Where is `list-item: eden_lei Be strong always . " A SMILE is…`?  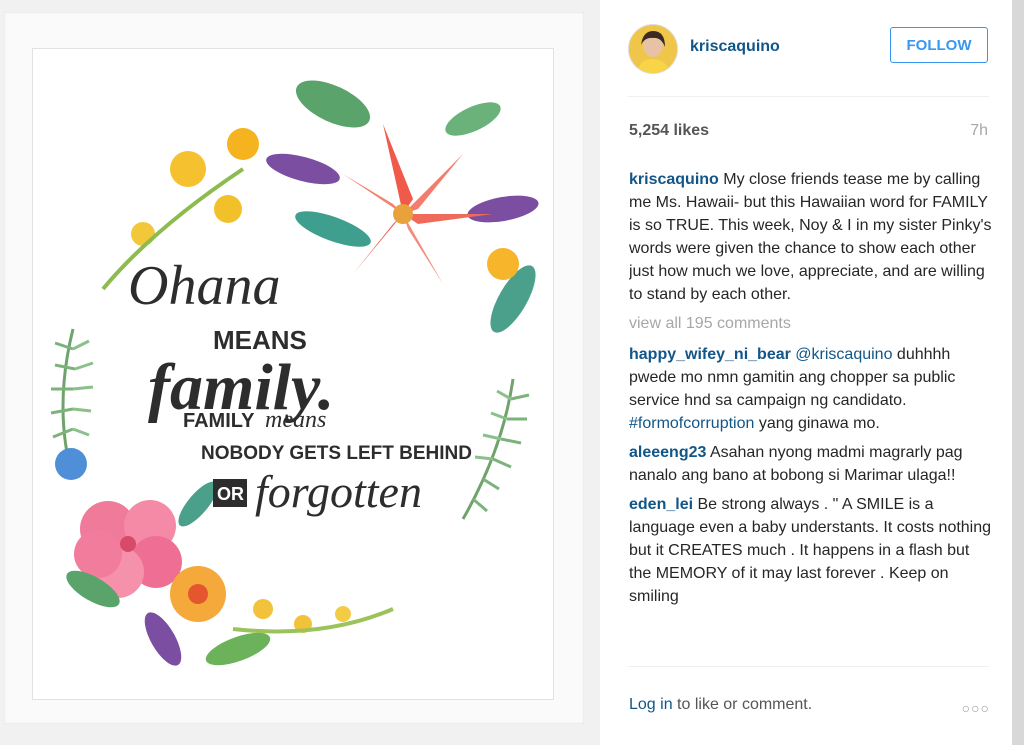
list-item: eden_lei Be strong always . " A SMILE is… is located at coordinates (811, 550).